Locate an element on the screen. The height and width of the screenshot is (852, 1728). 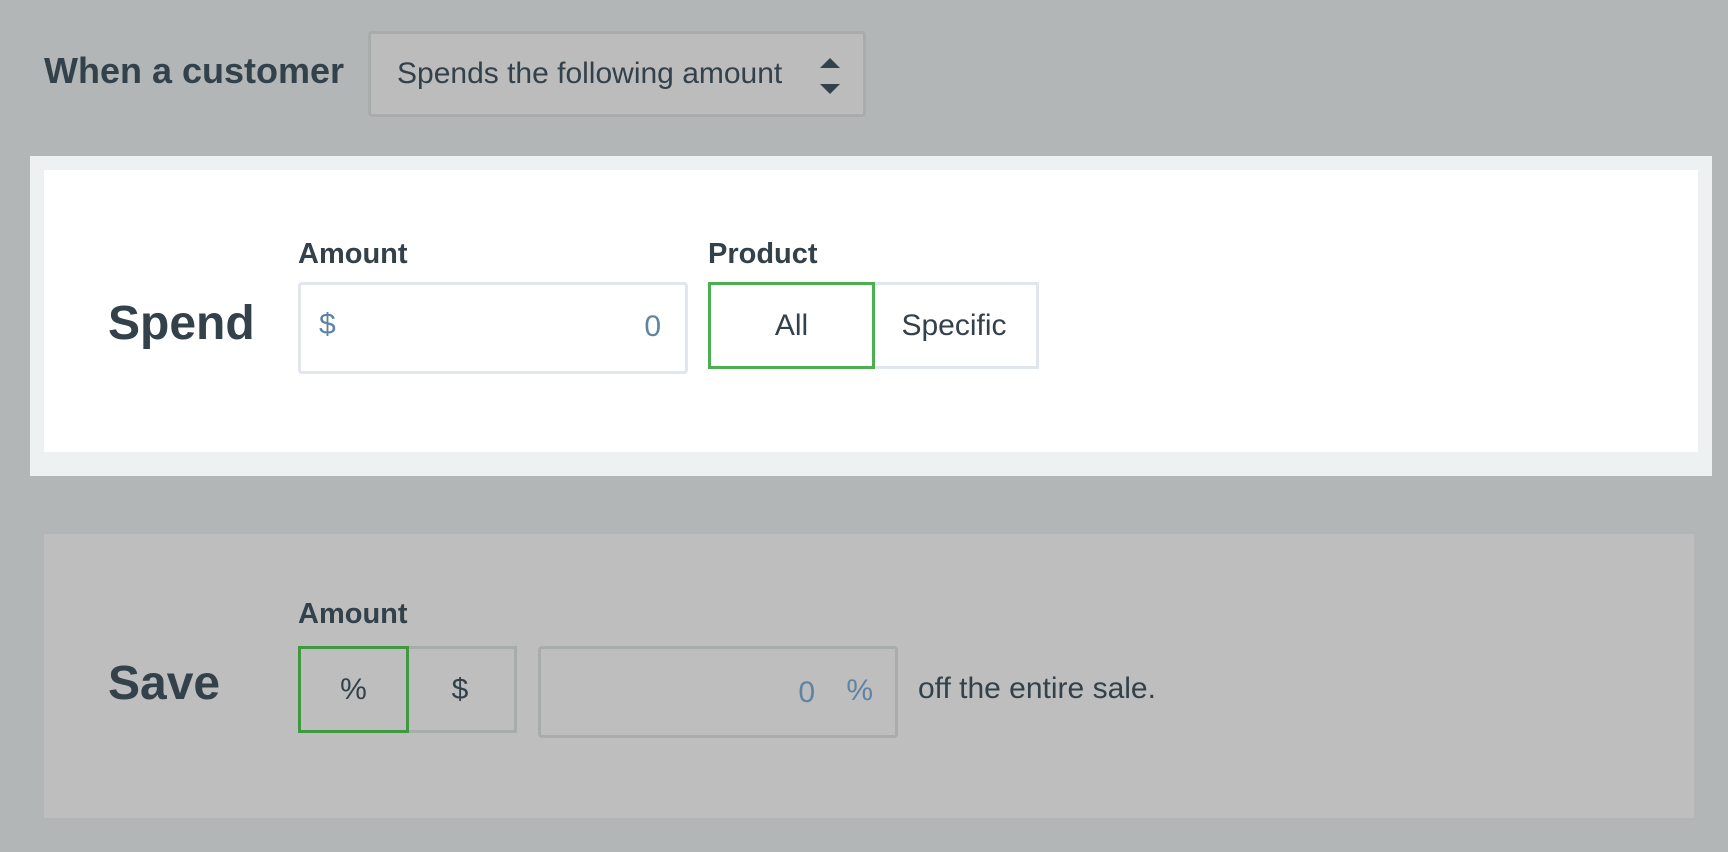
save-amount-input: 0 % is located at coordinates (718, 692).